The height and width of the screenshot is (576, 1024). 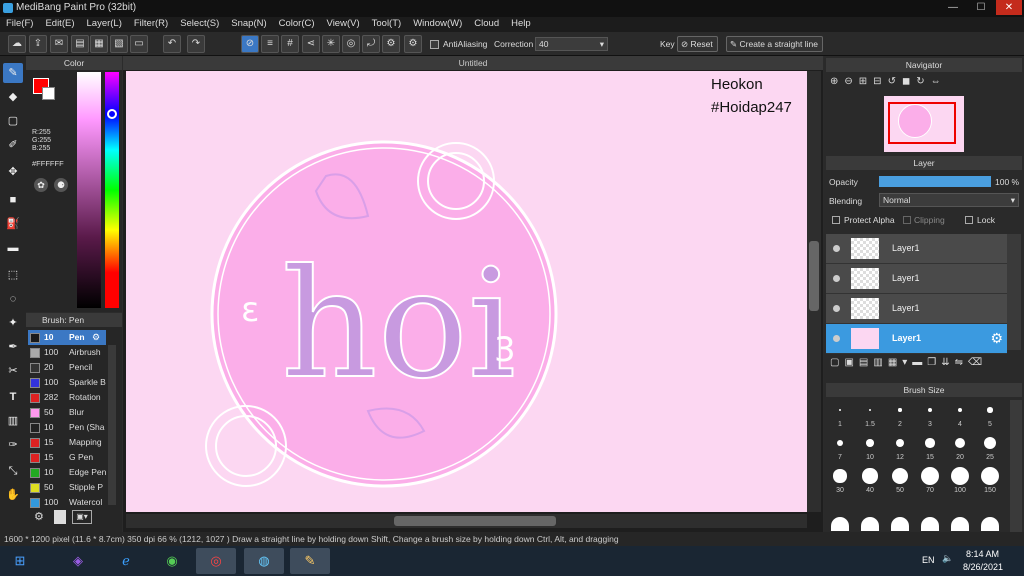 I want to click on rotate-left-icon: ↺, so click(x=895, y=81).